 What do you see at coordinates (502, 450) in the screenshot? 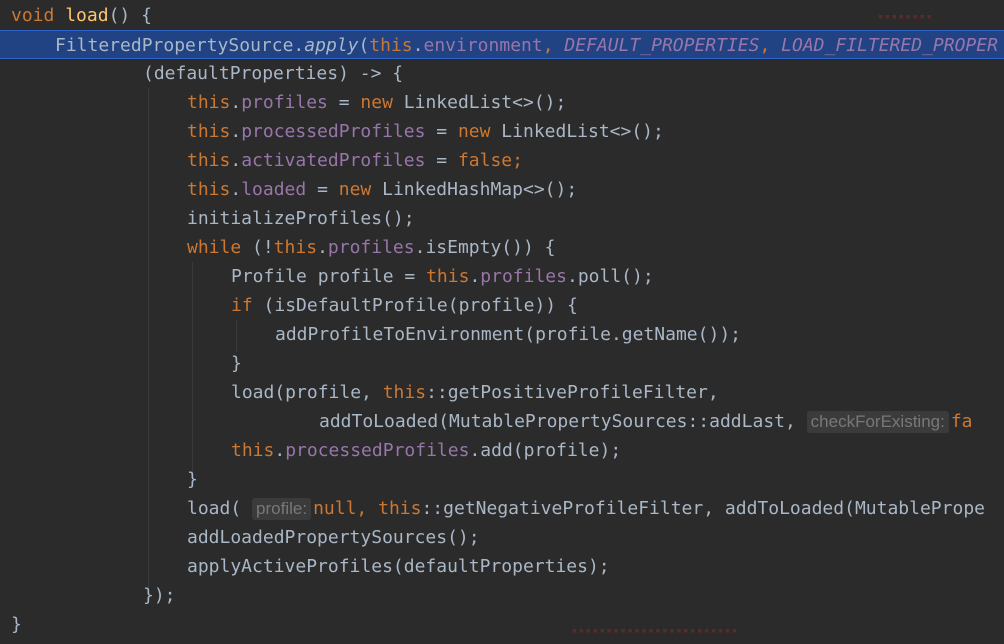
I see `code-line-16: this.processedProfiles.add(profile);` at bounding box center [502, 450].